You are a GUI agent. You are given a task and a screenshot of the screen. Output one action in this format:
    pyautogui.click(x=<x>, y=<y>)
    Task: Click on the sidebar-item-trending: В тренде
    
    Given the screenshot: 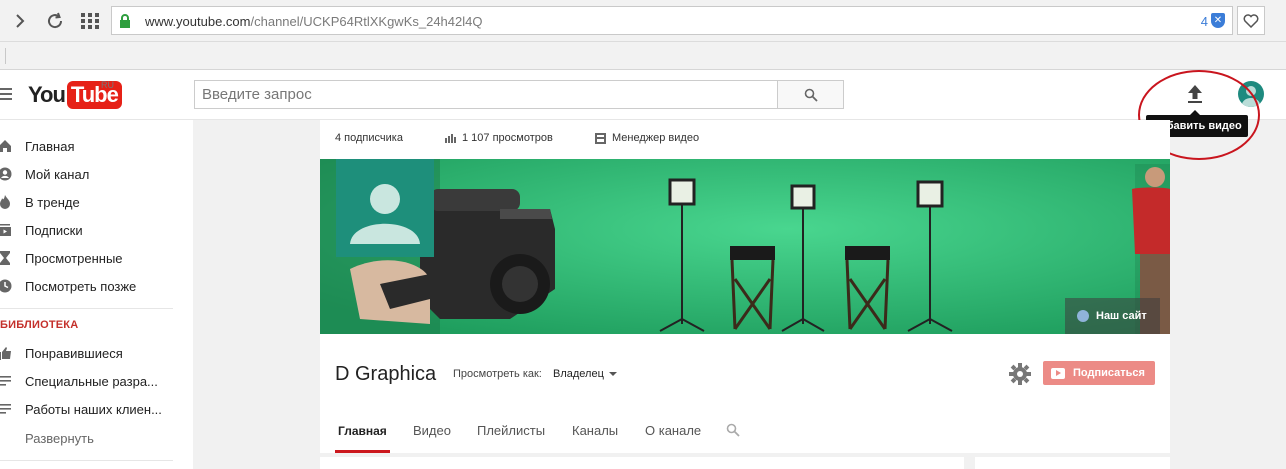 What is the action you would take?
    pyautogui.click(x=96, y=202)
    